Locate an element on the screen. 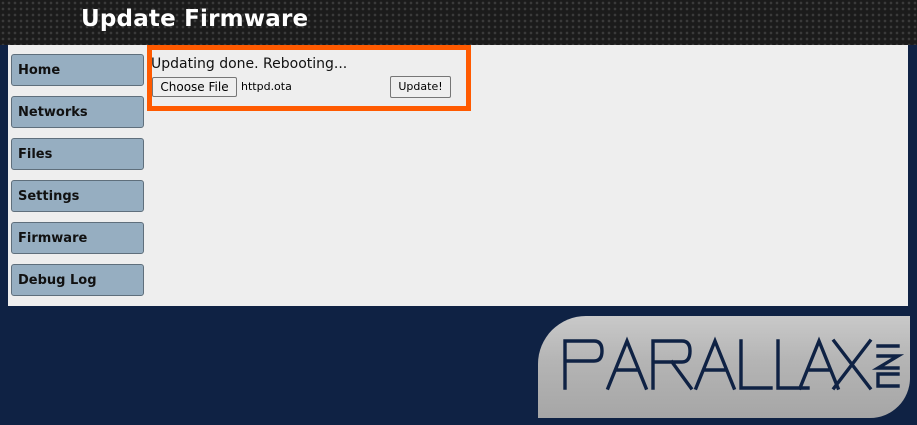  nav-item-home: Home is located at coordinates (77, 70).